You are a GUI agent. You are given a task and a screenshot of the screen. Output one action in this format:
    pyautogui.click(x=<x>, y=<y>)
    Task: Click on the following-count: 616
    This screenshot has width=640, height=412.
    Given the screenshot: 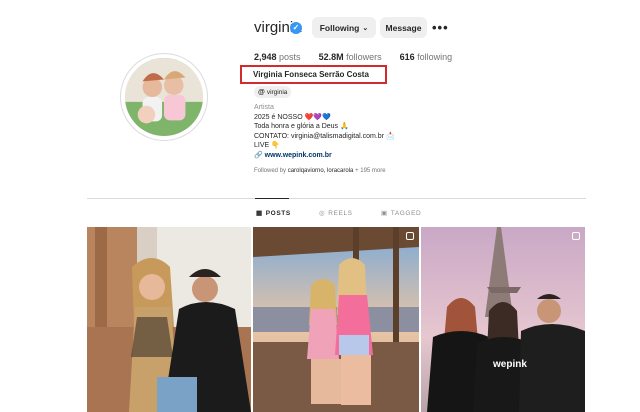 What is the action you would take?
    pyautogui.click(x=407, y=57)
    